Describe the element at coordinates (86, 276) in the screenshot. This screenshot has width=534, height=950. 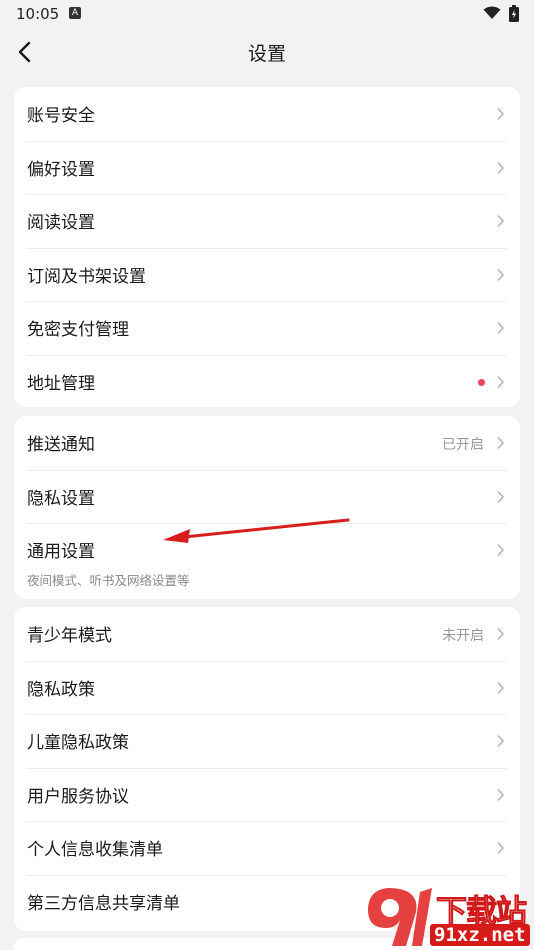
I see `row-label: 订阅及书架设置` at that location.